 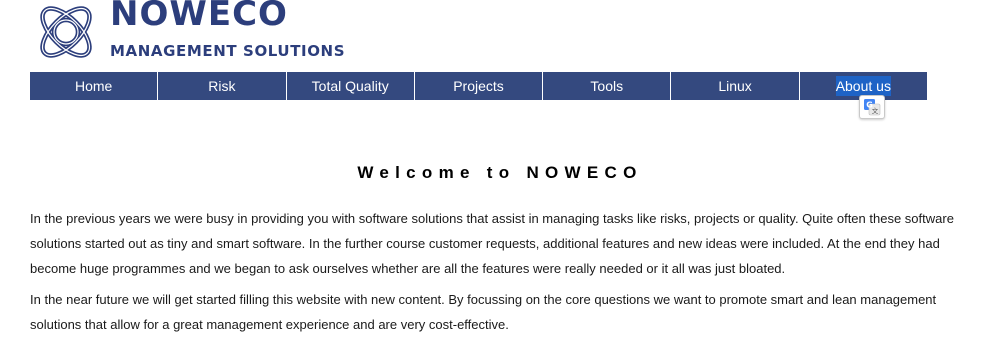 I want to click on nav-item-tools: Tools, so click(x=606, y=86).